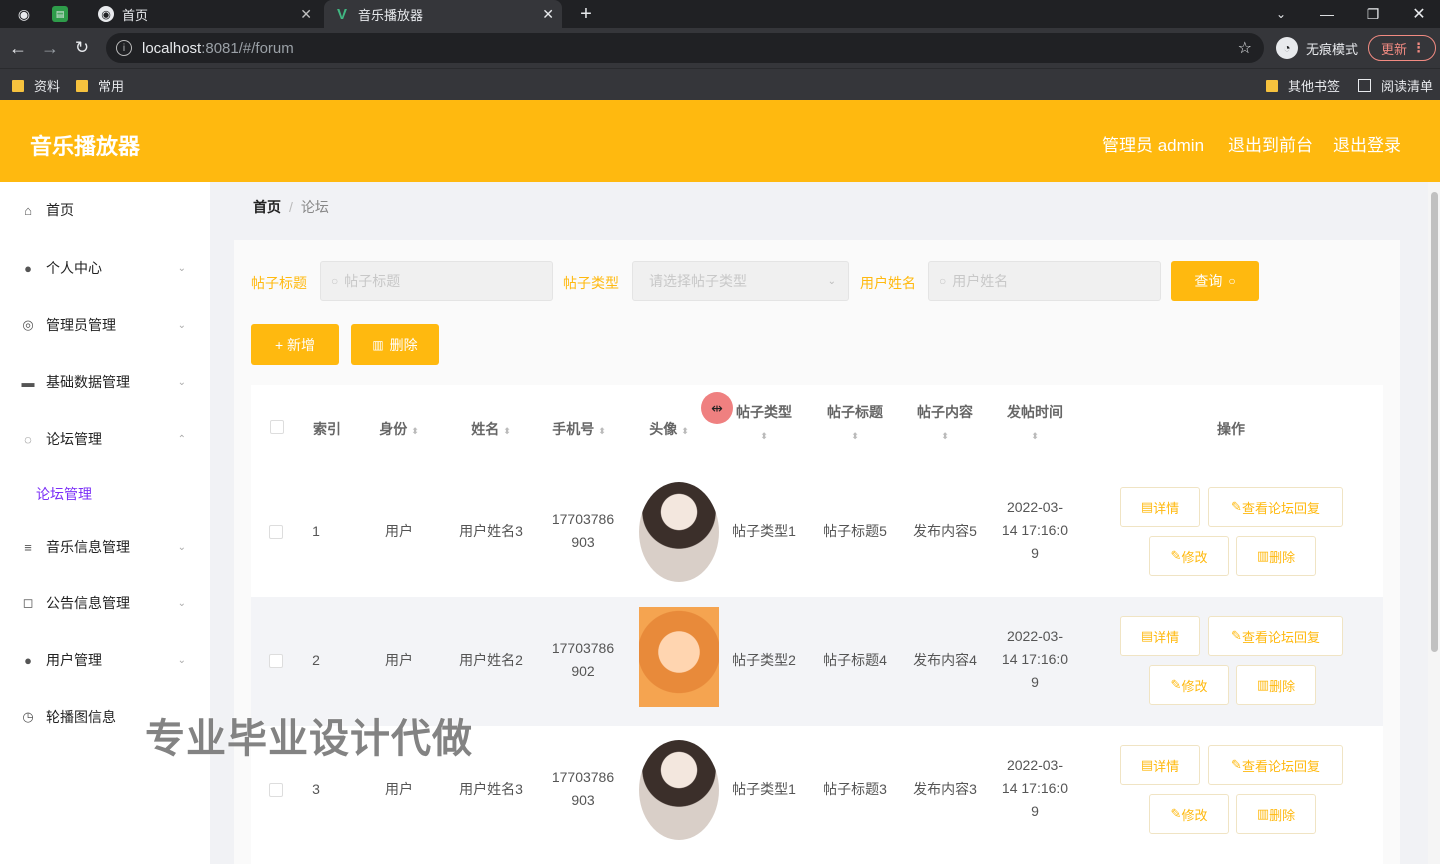  Describe the element at coordinates (764, 421) in the screenshot. I see `column-header-post-type: 帖子类型 ⬍` at that location.